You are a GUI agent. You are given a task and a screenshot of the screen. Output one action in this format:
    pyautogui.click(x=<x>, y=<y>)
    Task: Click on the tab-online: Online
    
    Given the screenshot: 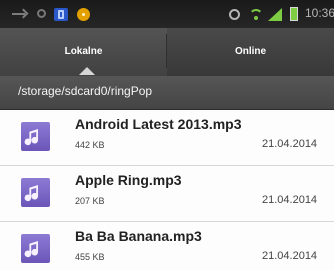 What is the action you would take?
    pyautogui.click(x=250, y=52)
    